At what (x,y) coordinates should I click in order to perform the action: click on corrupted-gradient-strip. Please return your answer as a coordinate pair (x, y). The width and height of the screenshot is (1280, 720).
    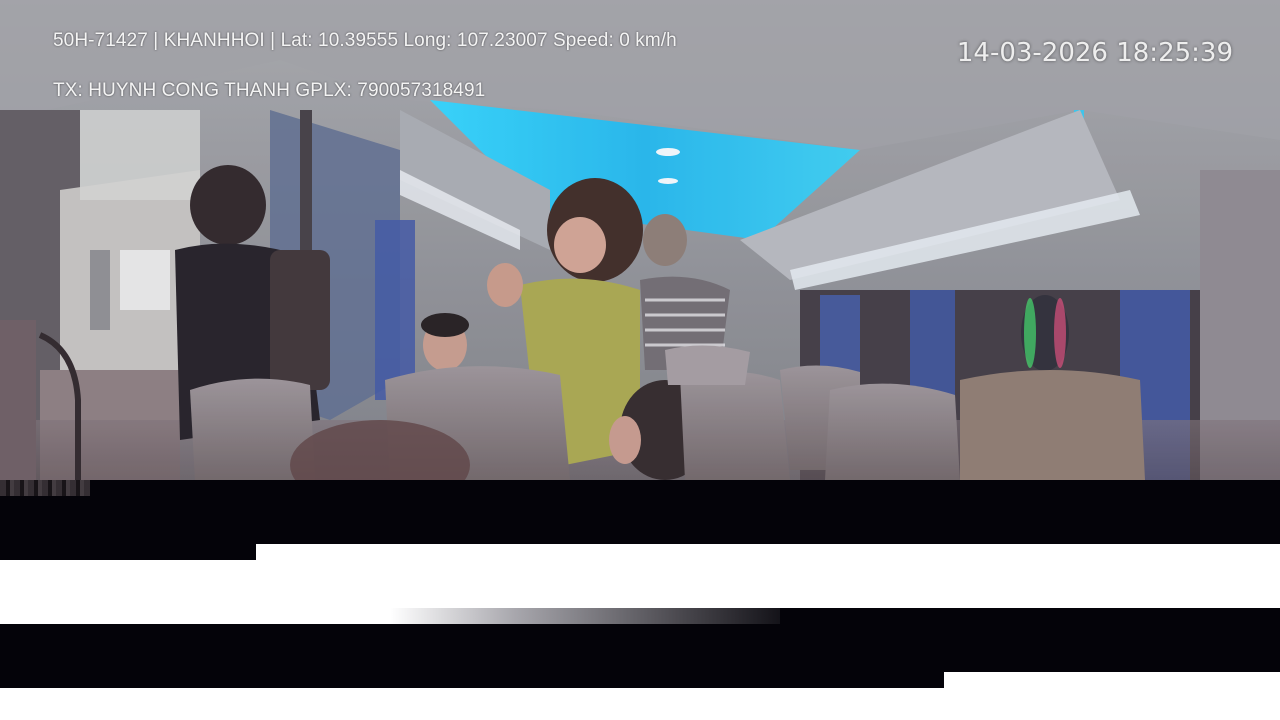
    Looking at the image, I should click on (600, 616).